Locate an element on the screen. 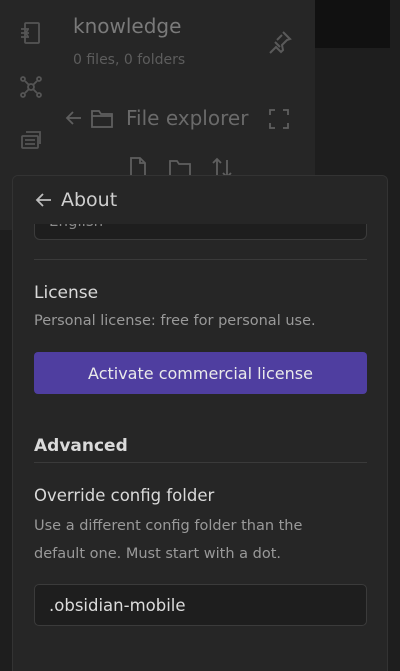 This screenshot has width=400, height=671. slides-icon is located at coordinates (31, 141).